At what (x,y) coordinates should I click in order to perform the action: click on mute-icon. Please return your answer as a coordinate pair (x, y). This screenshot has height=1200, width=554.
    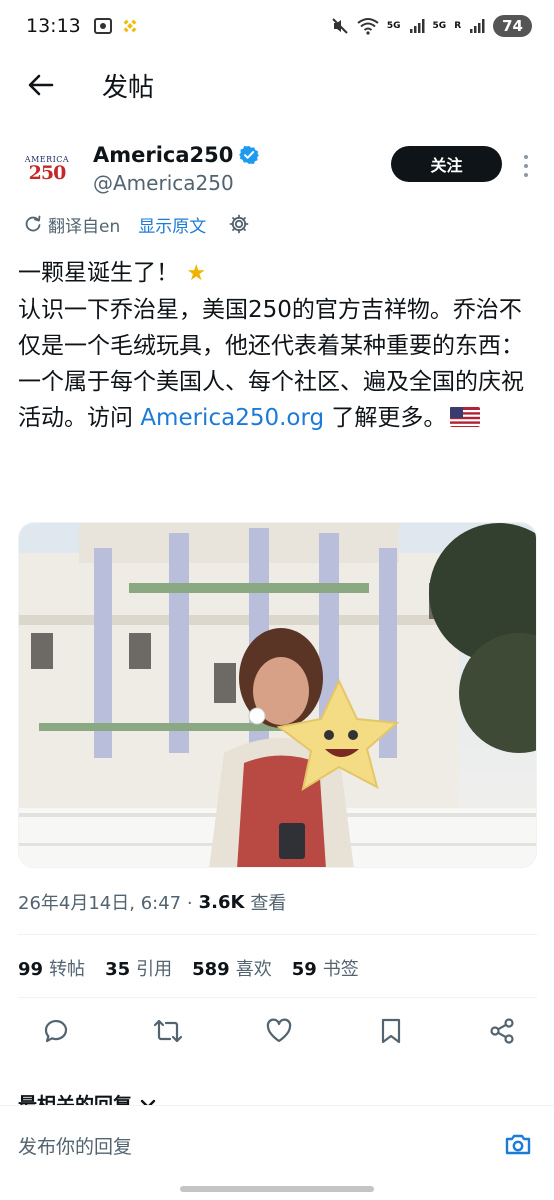
    Looking at the image, I should click on (340, 26).